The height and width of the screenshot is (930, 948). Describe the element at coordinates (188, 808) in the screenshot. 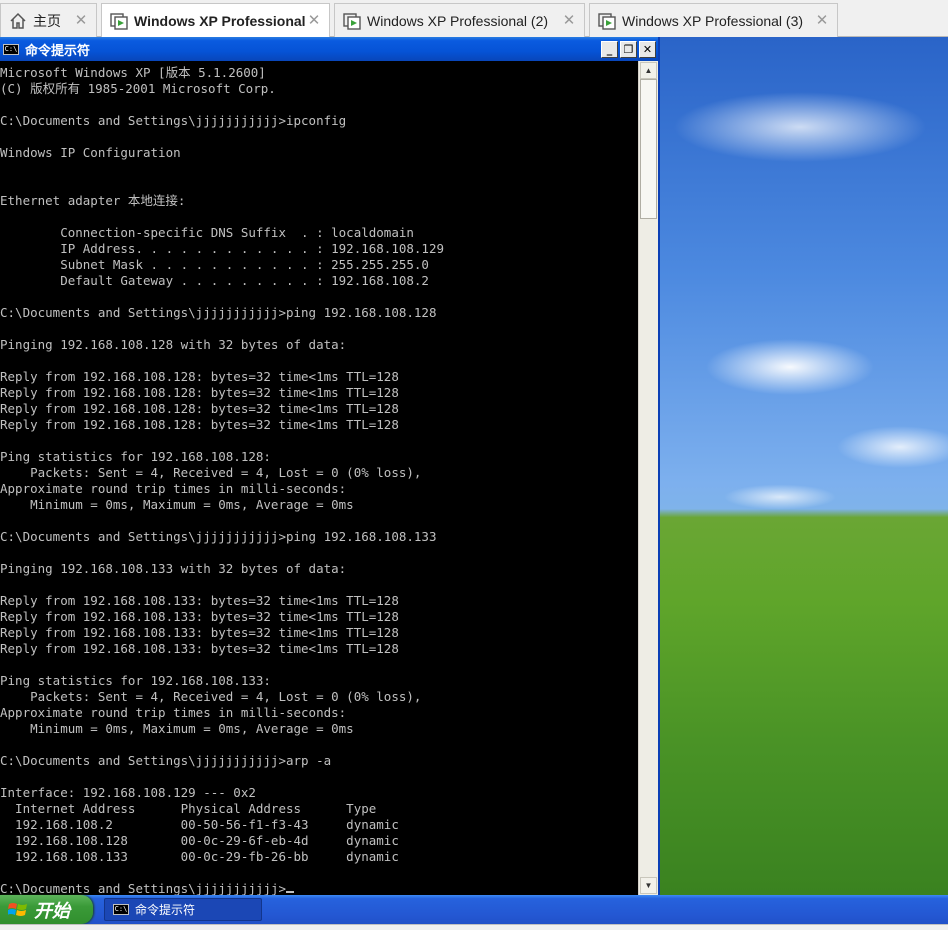

I see `console-line: Internet Address Physical Address Type` at that location.